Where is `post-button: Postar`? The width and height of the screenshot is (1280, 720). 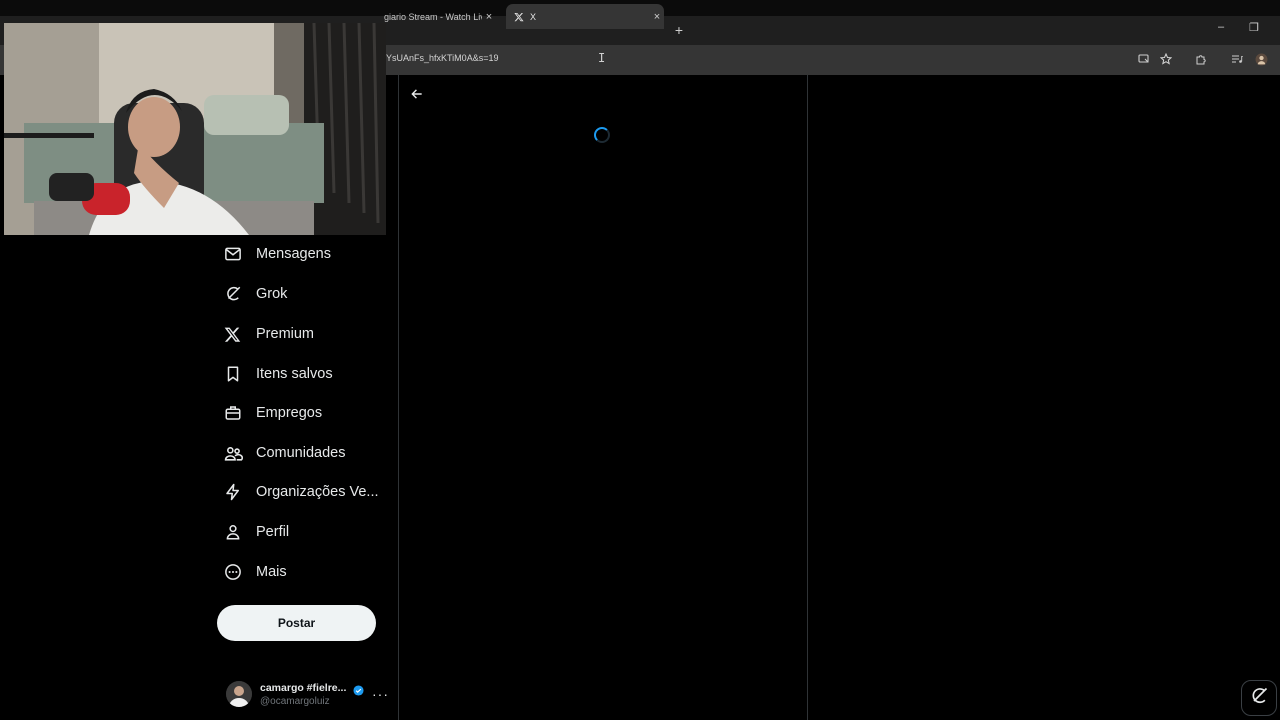 post-button: Postar is located at coordinates (296, 623).